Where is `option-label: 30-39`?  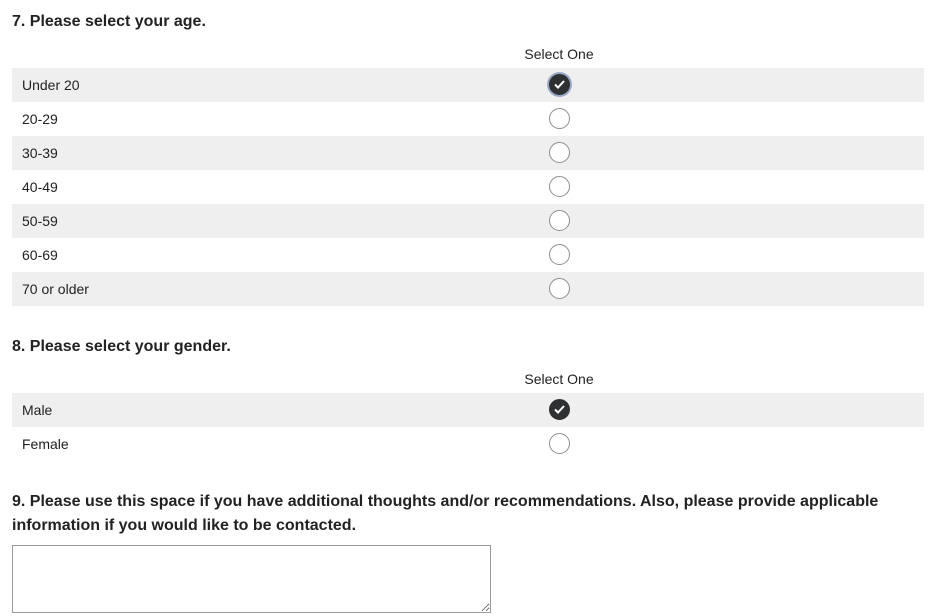
option-label: 30-39 is located at coordinates (40, 153).